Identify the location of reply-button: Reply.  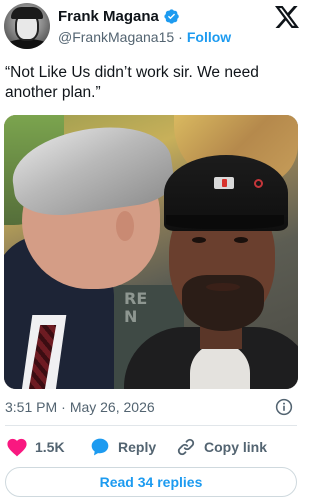
(123, 447).